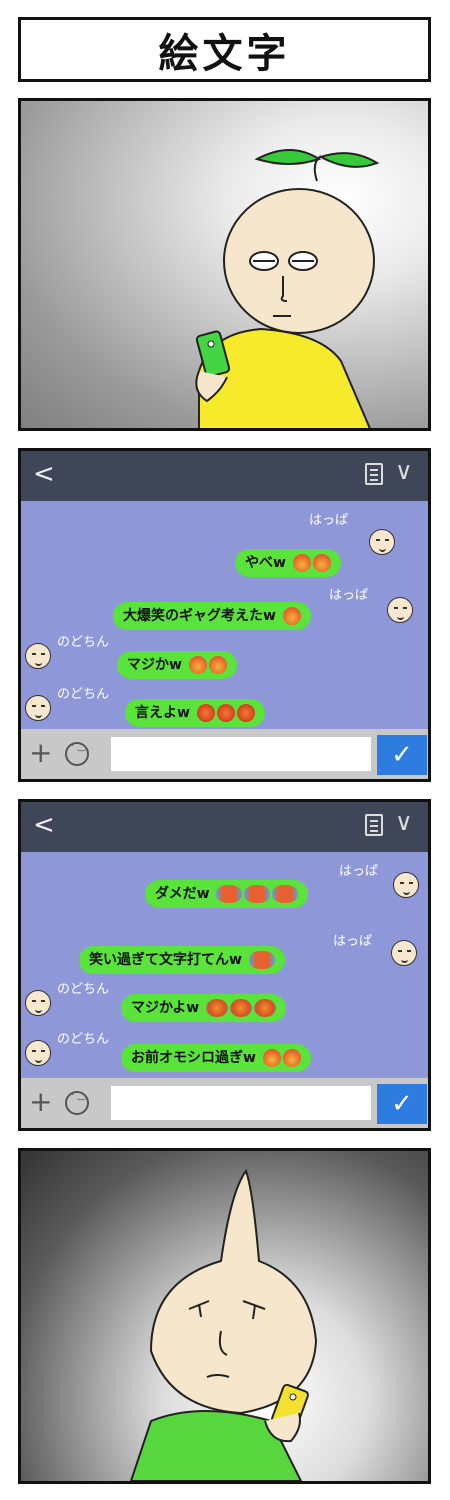  Describe the element at coordinates (288, 157) in the screenshot. I see `leaf-icon` at that location.